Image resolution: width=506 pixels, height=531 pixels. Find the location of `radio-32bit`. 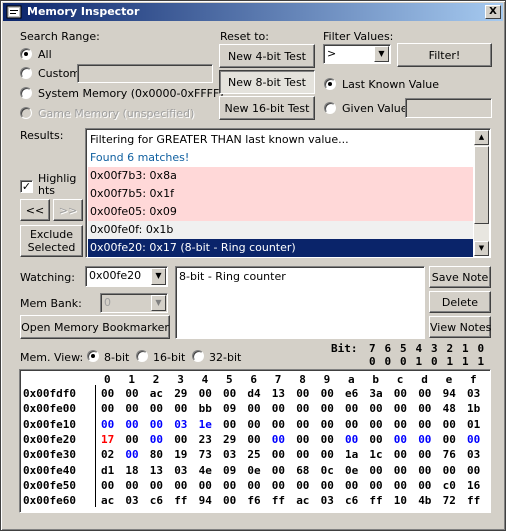

radio-32bit is located at coordinates (198, 356).